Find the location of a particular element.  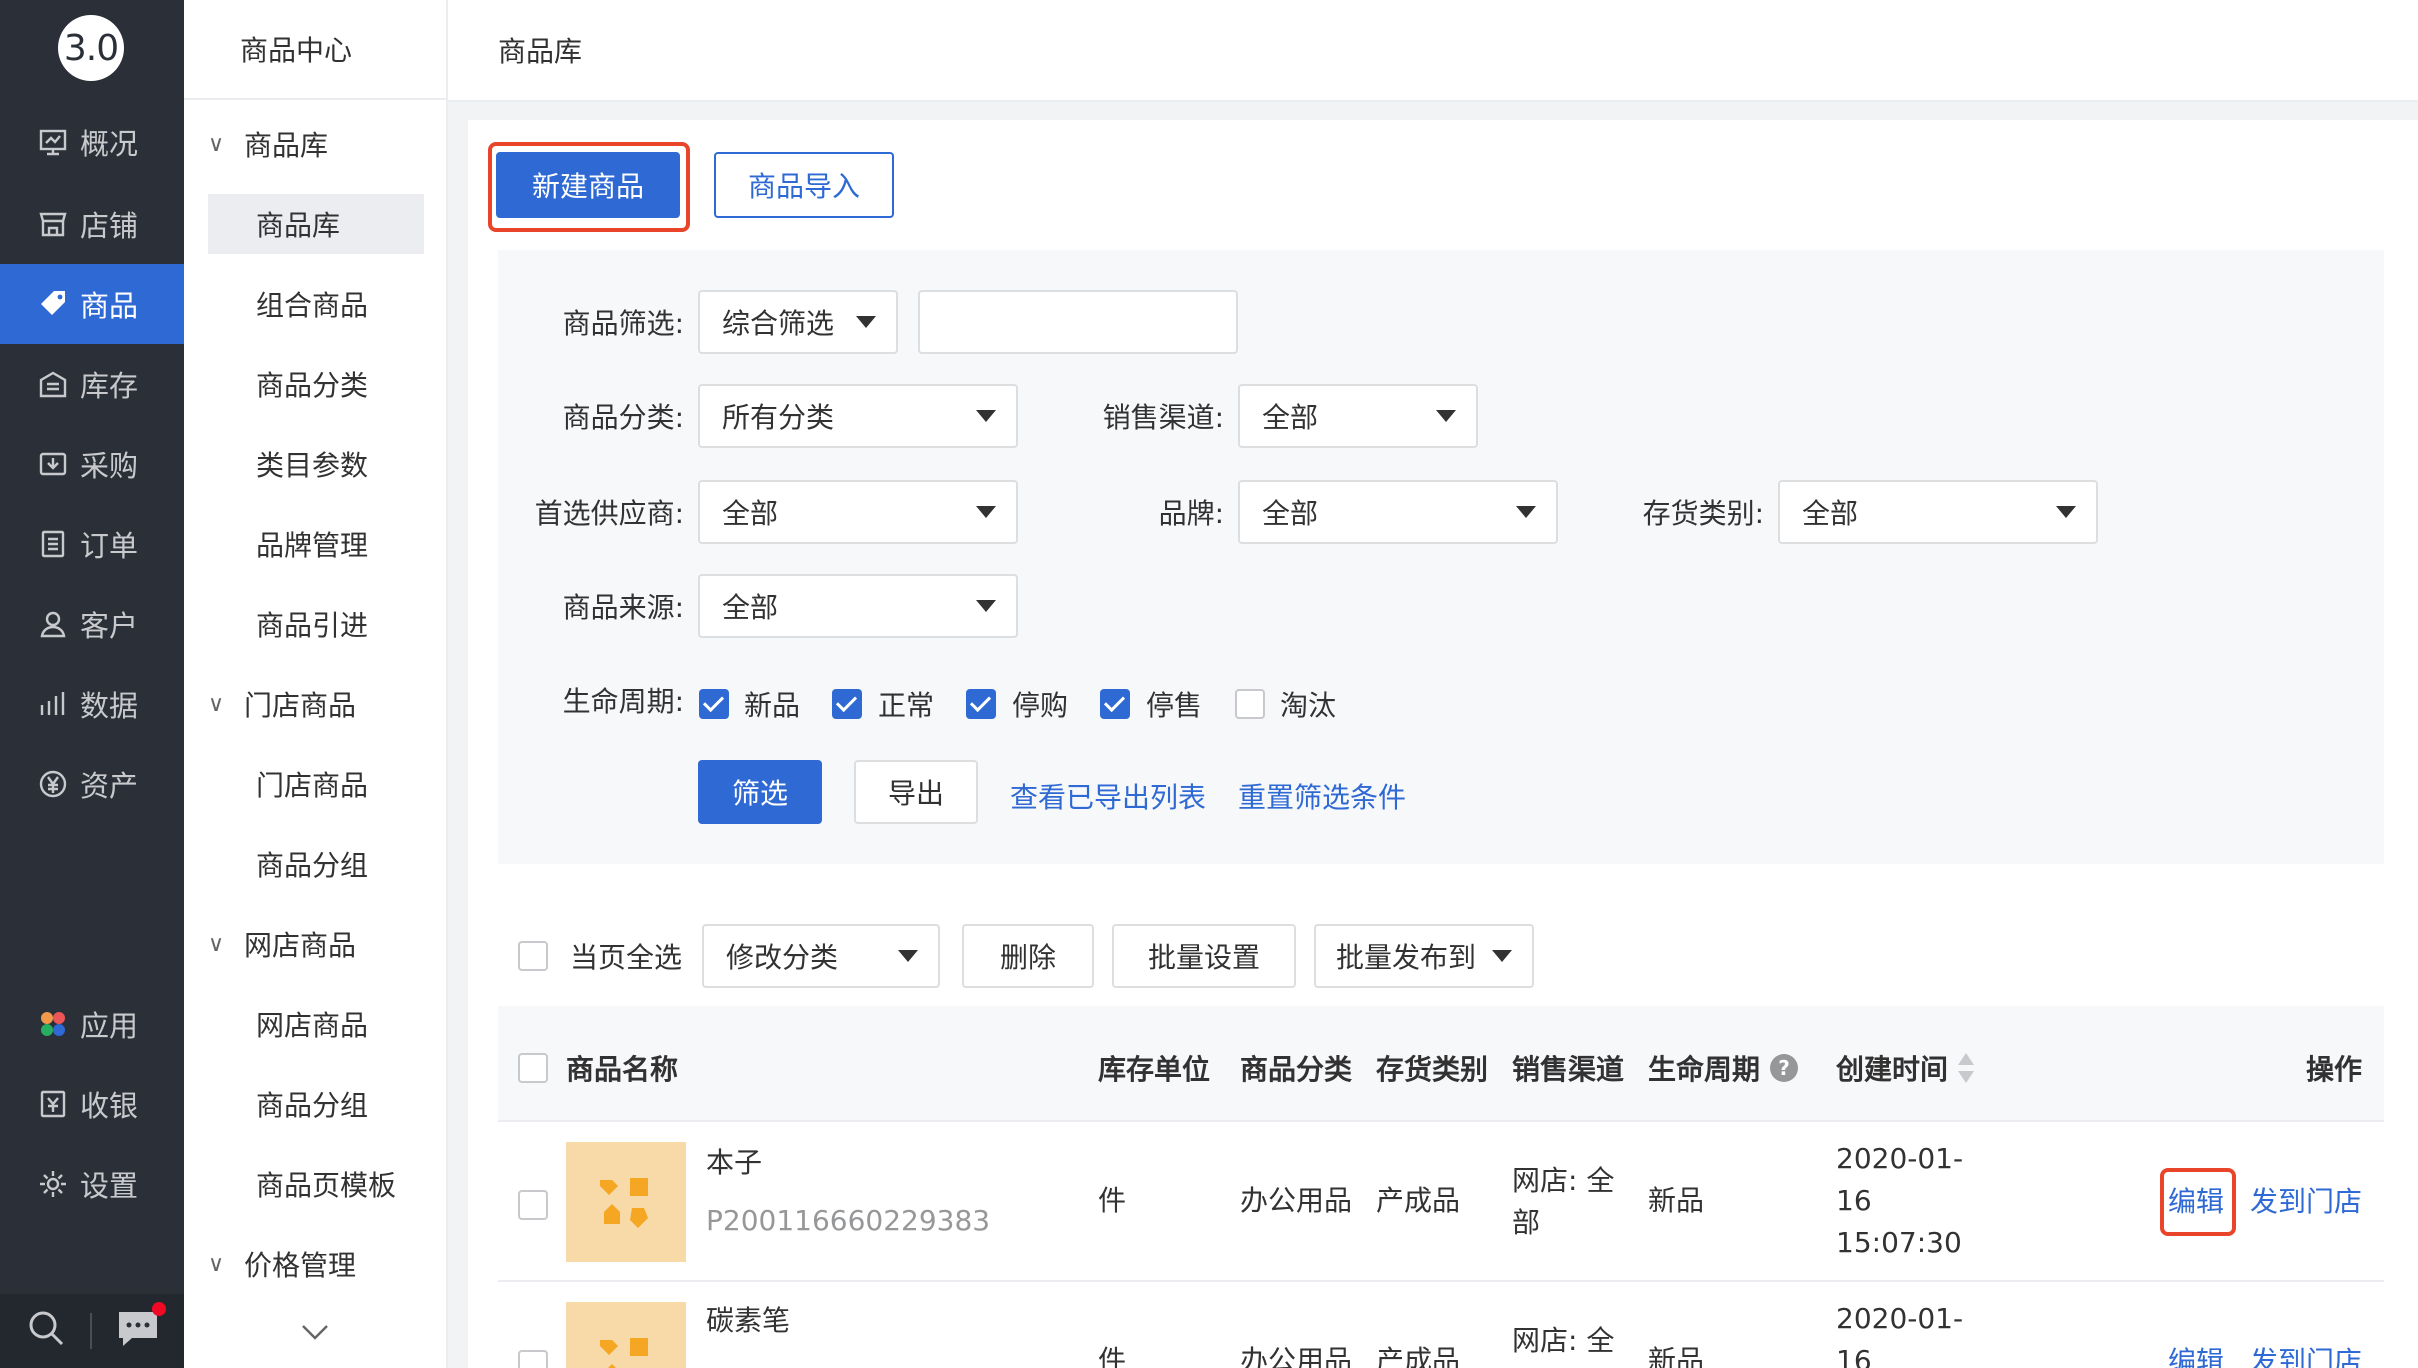

lifecycle-checkbox-normal is located at coordinates (847, 704).